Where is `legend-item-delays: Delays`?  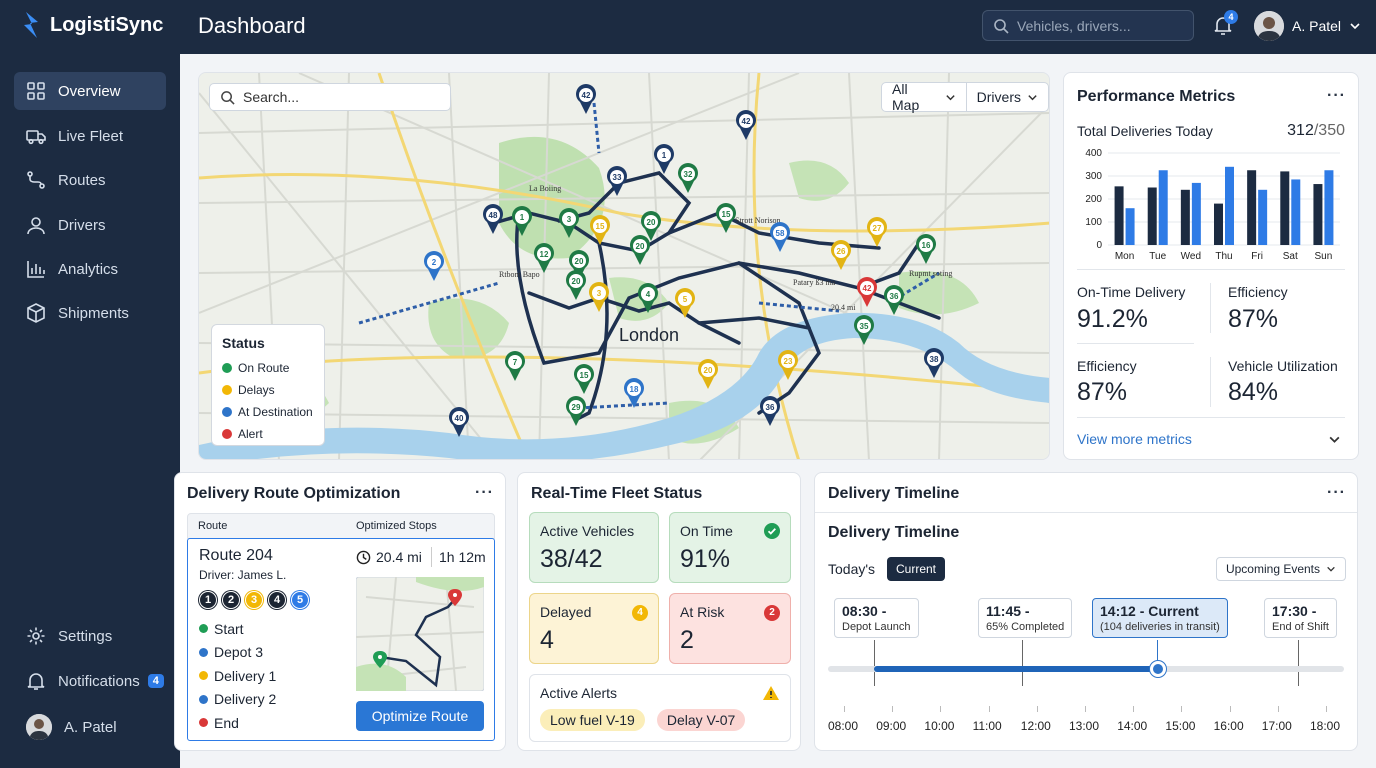
legend-item-delays: Delays is located at coordinates (268, 390).